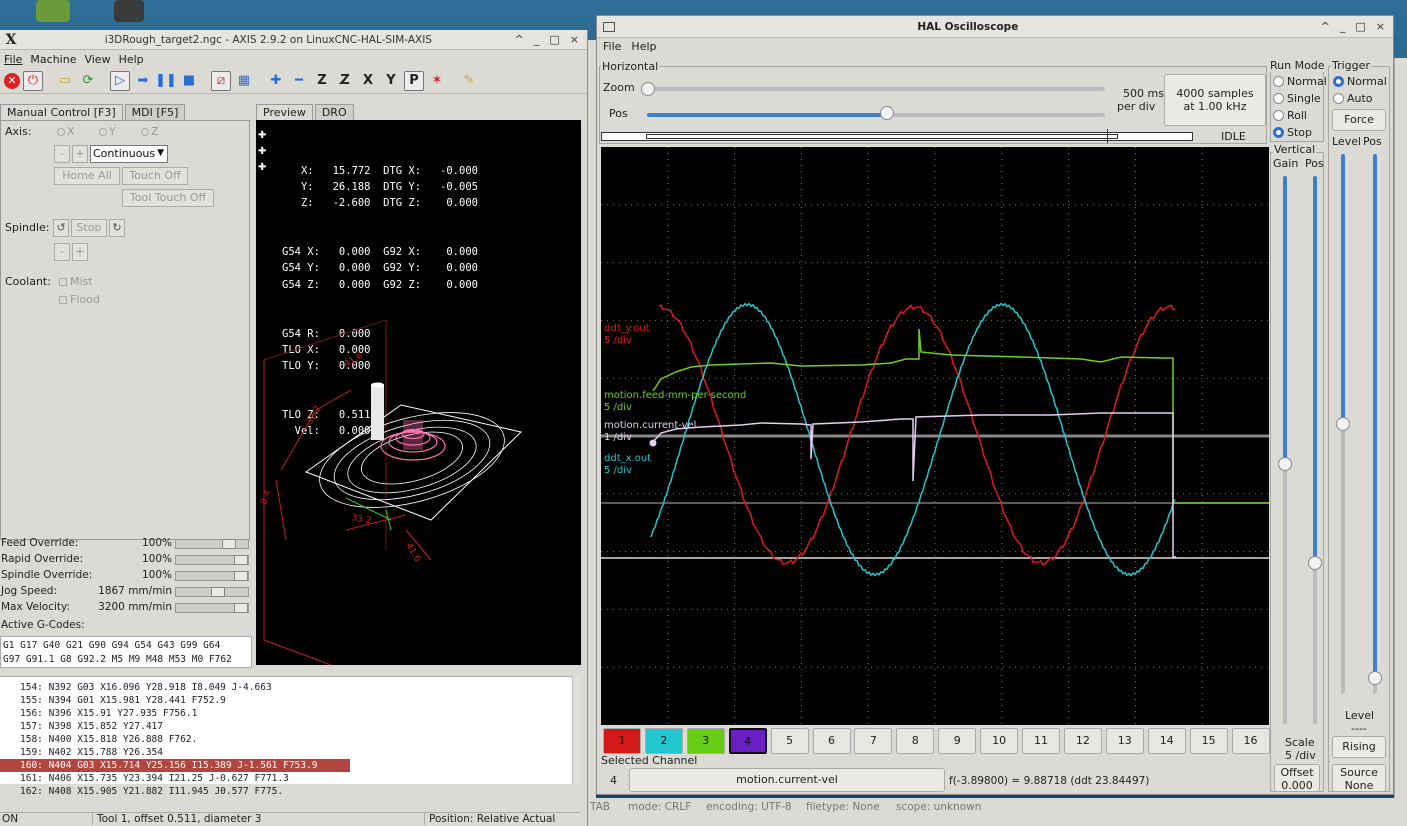  Describe the element at coordinates (1297, 98) in the screenshot. I see `run-mode-single: Single` at that location.